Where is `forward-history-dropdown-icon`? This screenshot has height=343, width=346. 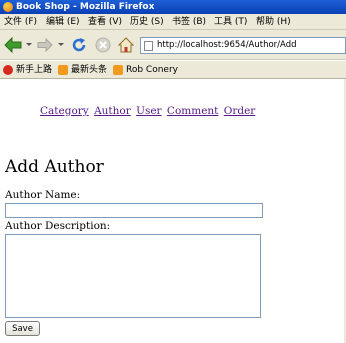 forward-history-dropdown-icon is located at coordinates (61, 44).